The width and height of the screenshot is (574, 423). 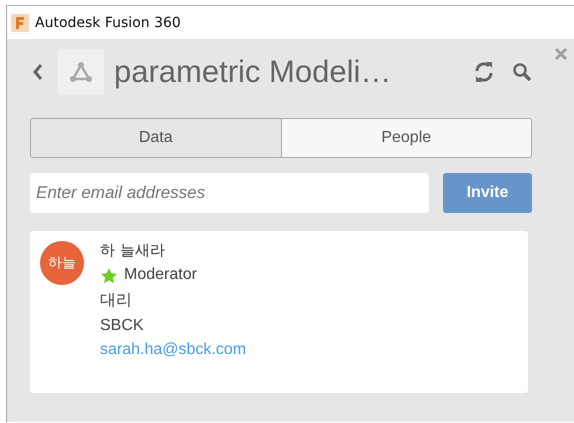 I want to click on star-icon, so click(x=109, y=275).